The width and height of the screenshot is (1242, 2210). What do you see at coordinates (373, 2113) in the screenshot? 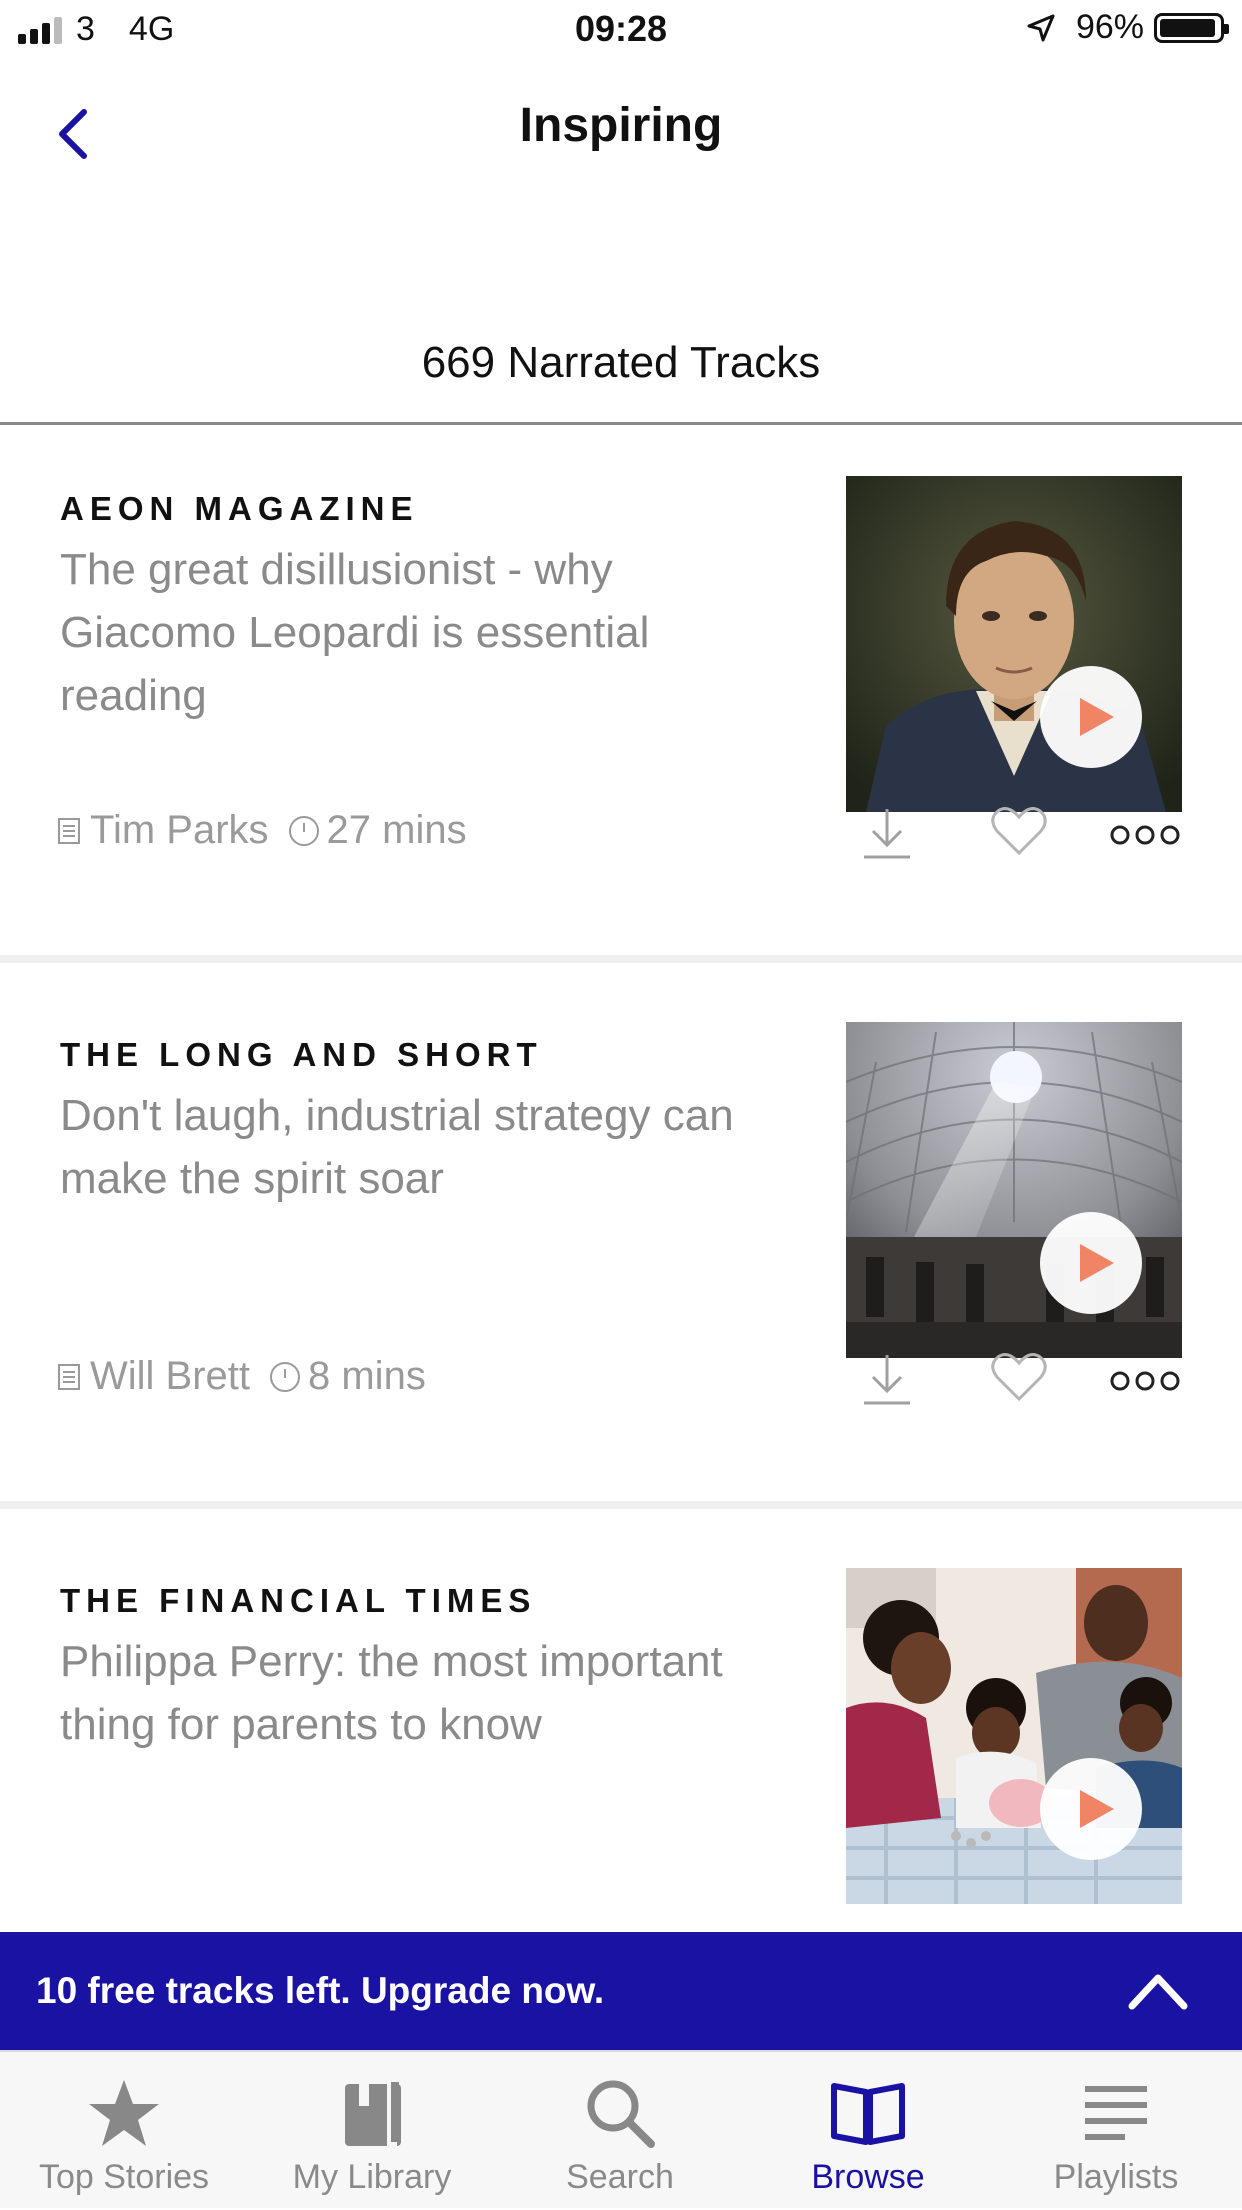
I see `library-icon` at bounding box center [373, 2113].